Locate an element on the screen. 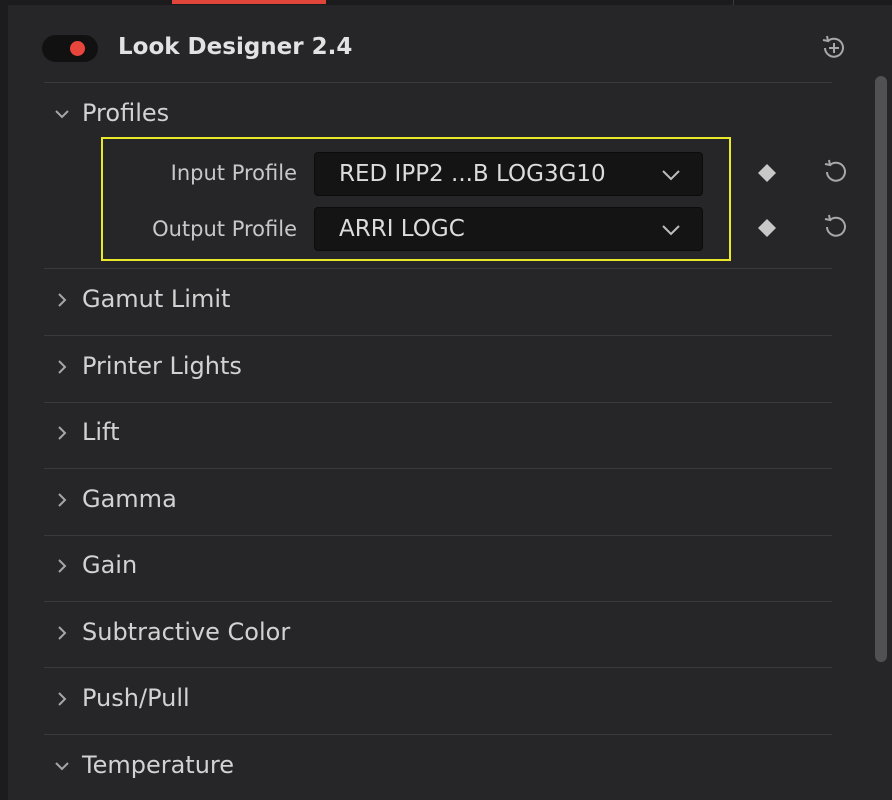  input-profile-value: RED IPP2 ...B LOG3G10 is located at coordinates (472, 174).